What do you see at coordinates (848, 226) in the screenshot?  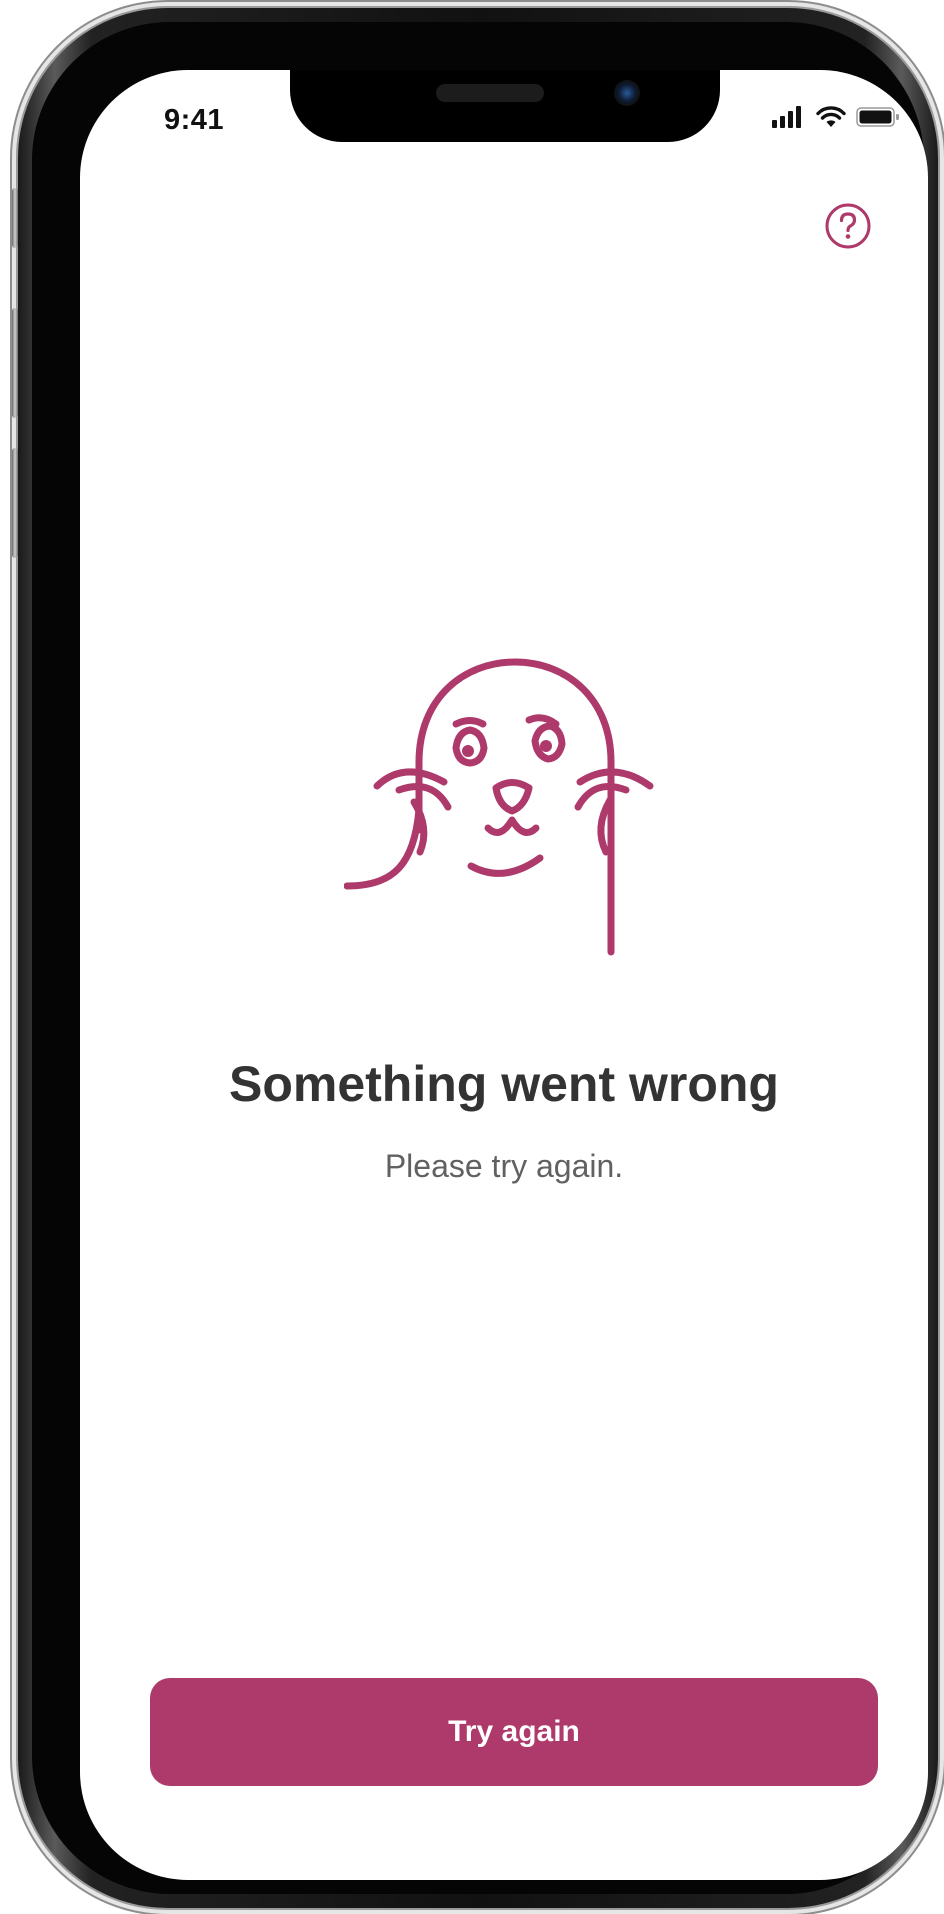 I see `help-icon` at bounding box center [848, 226].